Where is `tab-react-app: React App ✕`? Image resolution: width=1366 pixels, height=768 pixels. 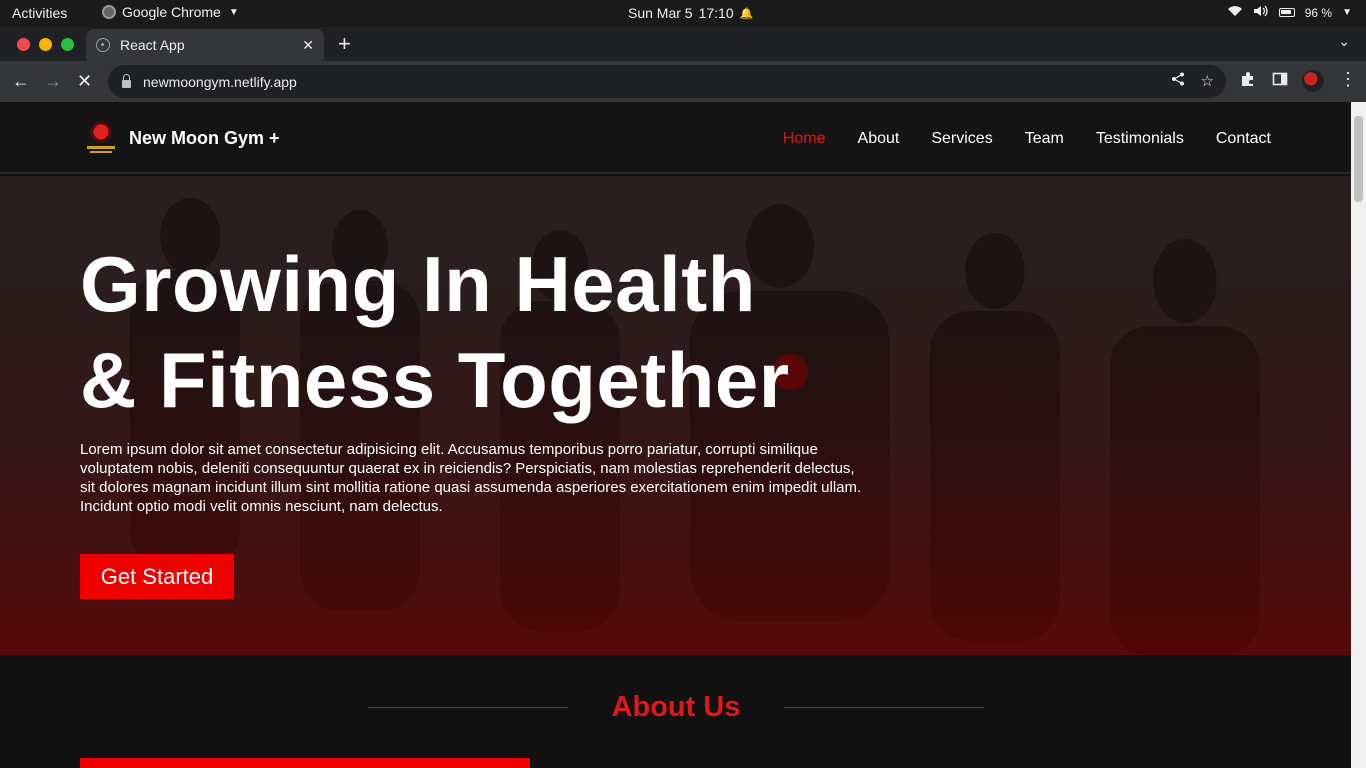 tab-react-app: React App ✕ is located at coordinates (205, 45).